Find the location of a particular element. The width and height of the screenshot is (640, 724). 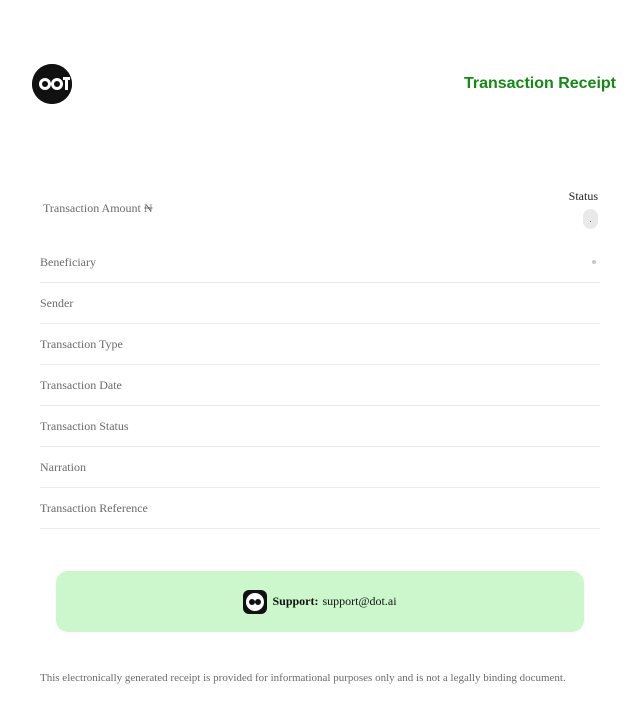

support-label: Support: is located at coordinates (295, 601).